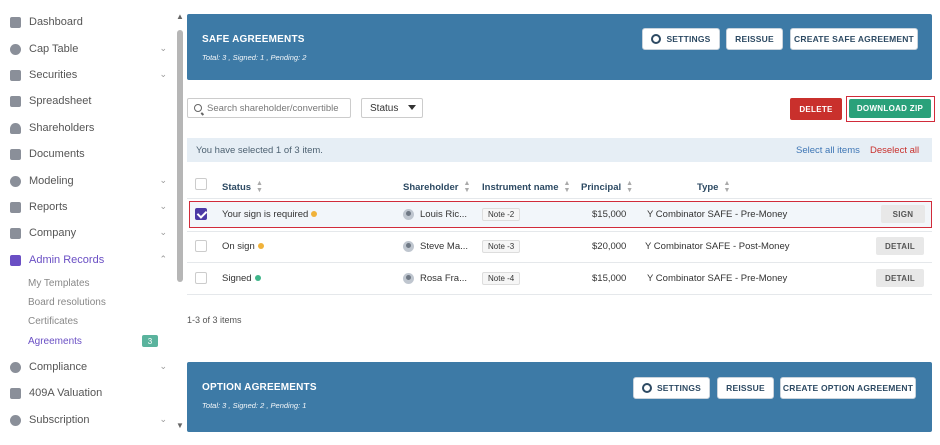 The image size is (940, 445). I want to click on sidebar-item-label: Shareholders, so click(62, 128).